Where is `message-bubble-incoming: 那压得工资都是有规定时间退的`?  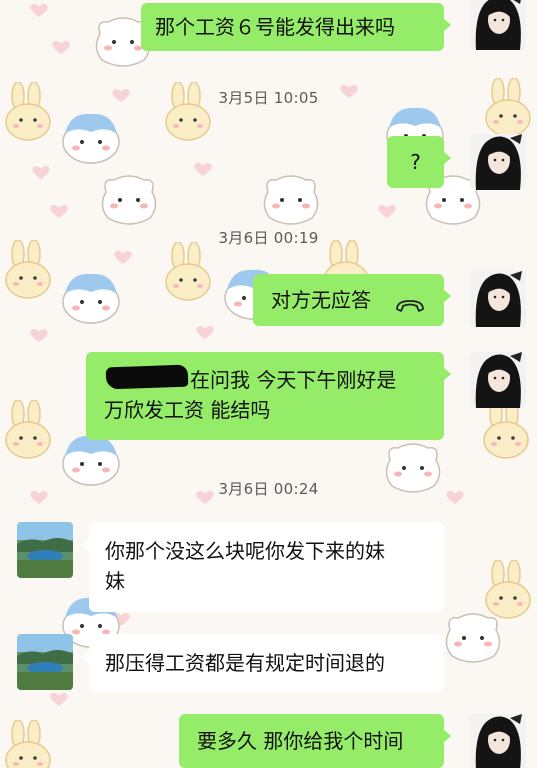
message-bubble-incoming: 那压得工资都是有规定时间退的 is located at coordinates (263, 663).